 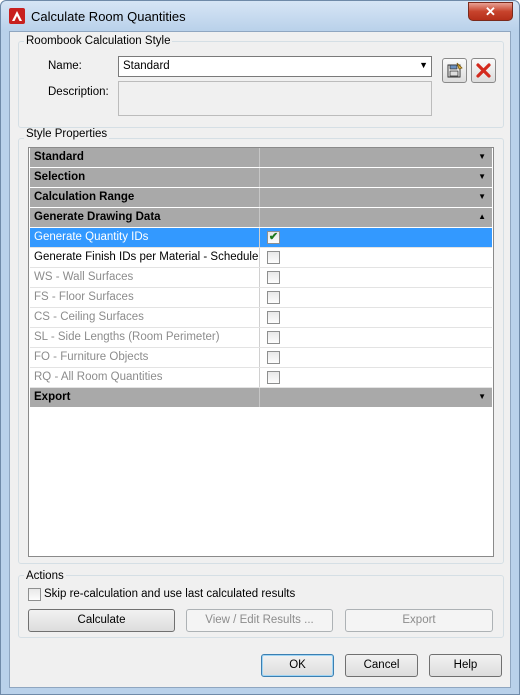 I want to click on delete-style-button, so click(x=483, y=70).